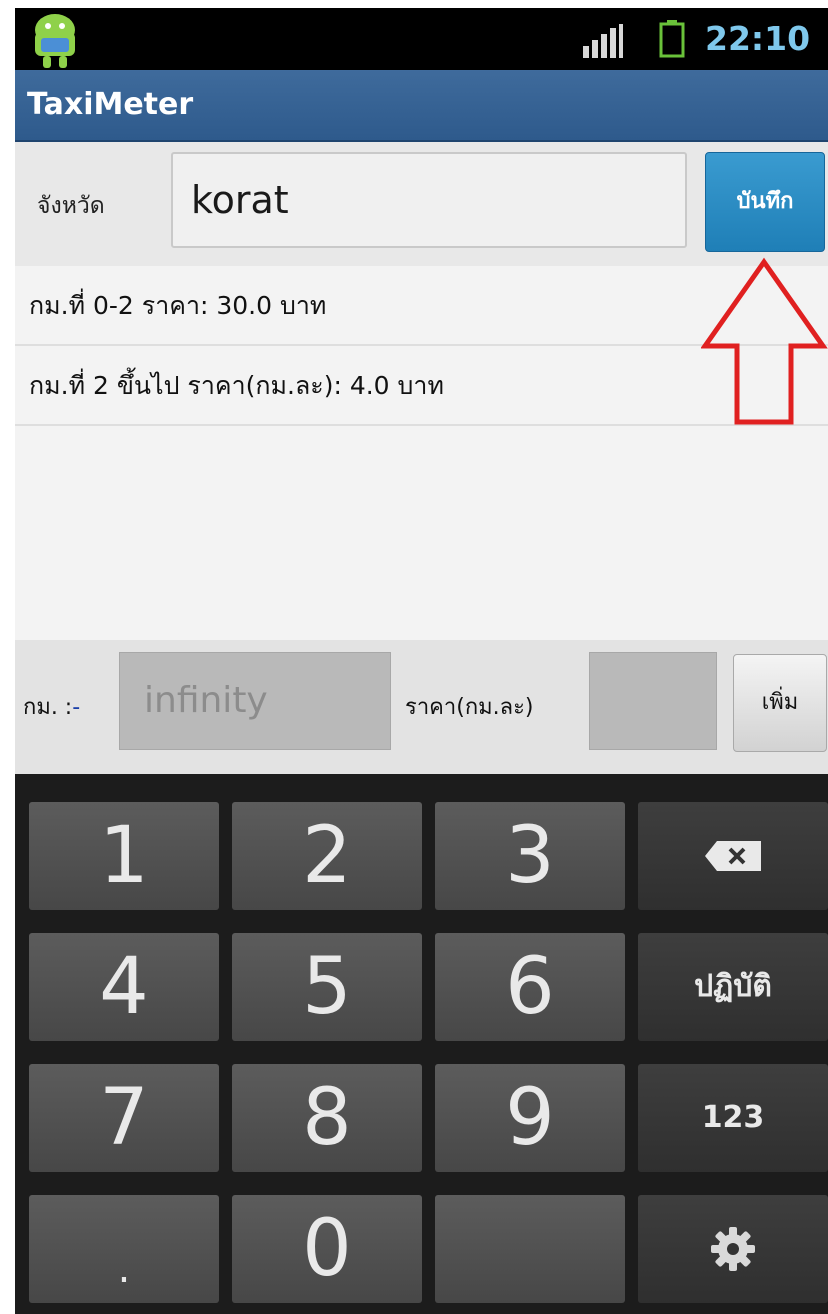  I want to click on key-7: 7, so click(124, 1118).